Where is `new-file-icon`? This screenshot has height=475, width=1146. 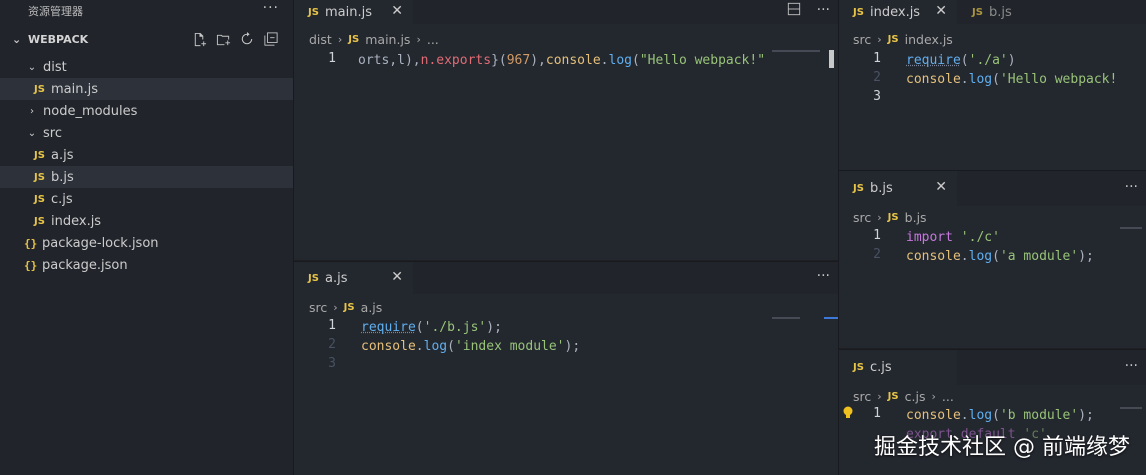 new-file-icon is located at coordinates (199, 39).